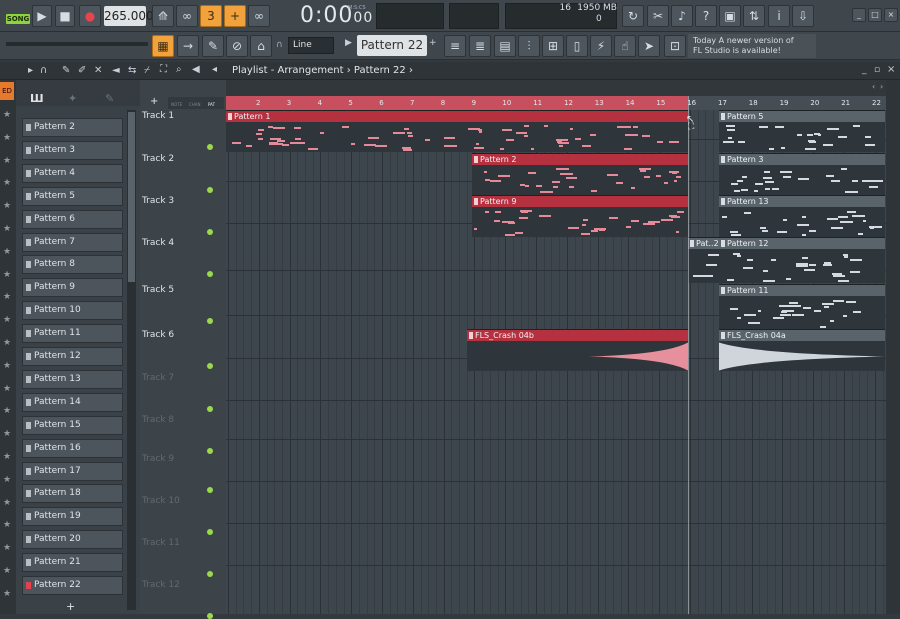  I want to click on save-icon: ▣, so click(730, 16).